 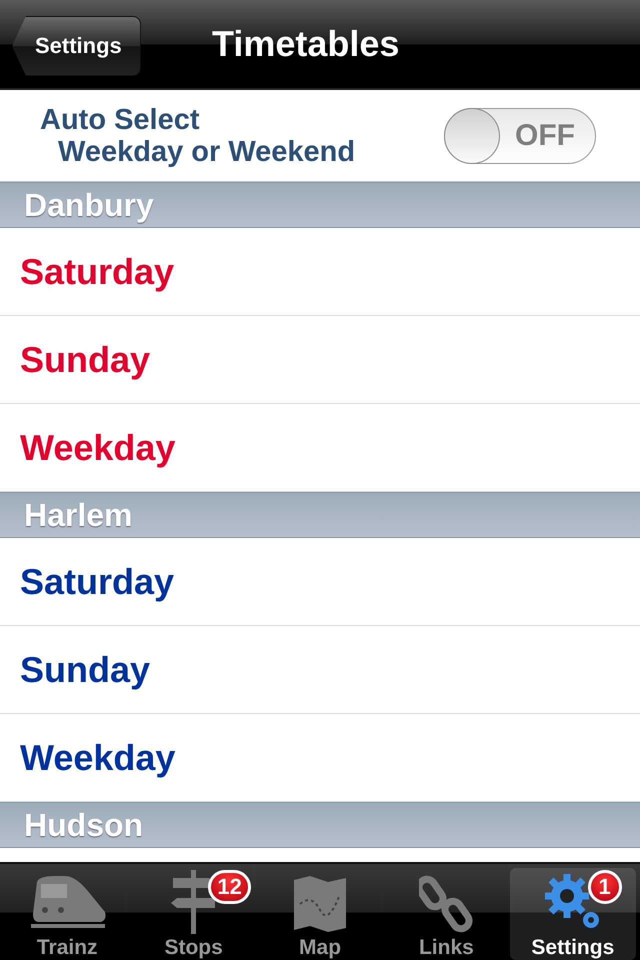 What do you see at coordinates (206, 152) in the screenshot?
I see `setting-label: Weekday or Weekend` at bounding box center [206, 152].